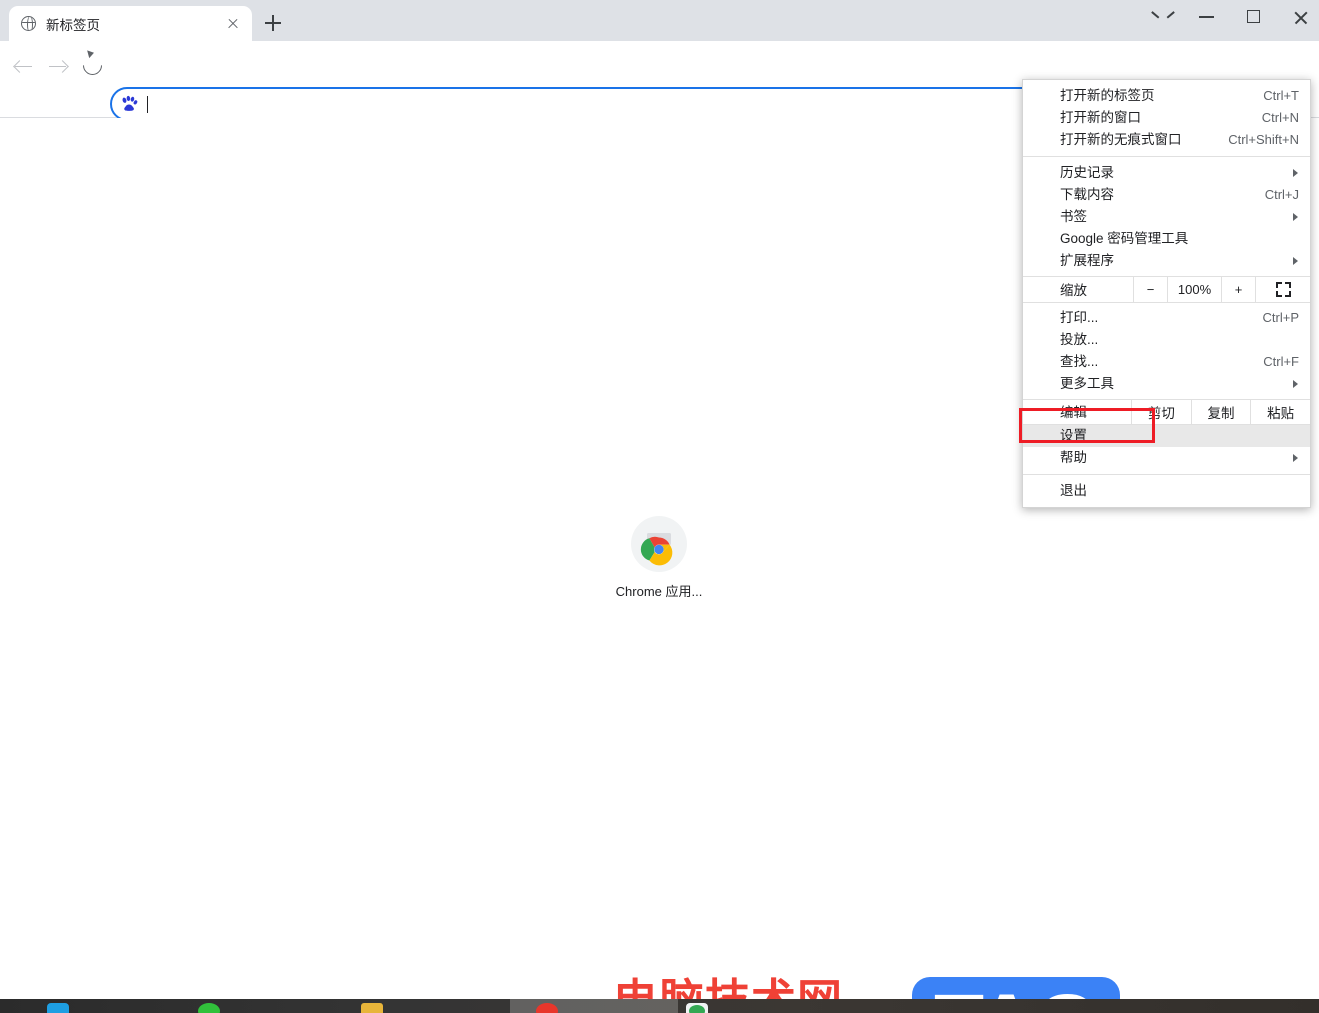  What do you see at coordinates (728, 988) in the screenshot?
I see `watermark-cn-text: 电脑技术网` at bounding box center [728, 988].